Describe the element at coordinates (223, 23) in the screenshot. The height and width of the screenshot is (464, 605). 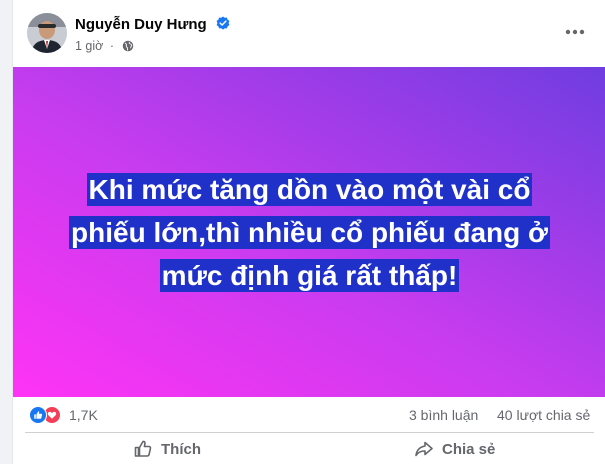
I see `verified-badge-icon` at that location.